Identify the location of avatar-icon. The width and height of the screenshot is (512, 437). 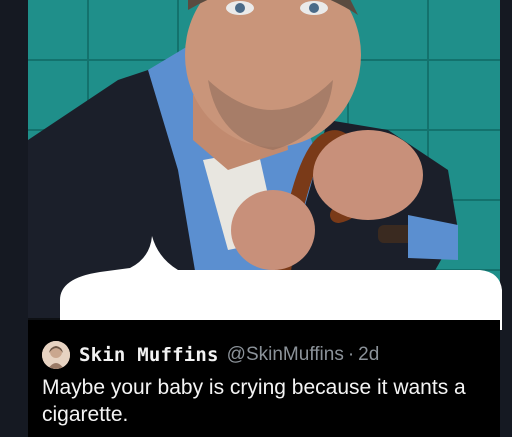
(56, 355).